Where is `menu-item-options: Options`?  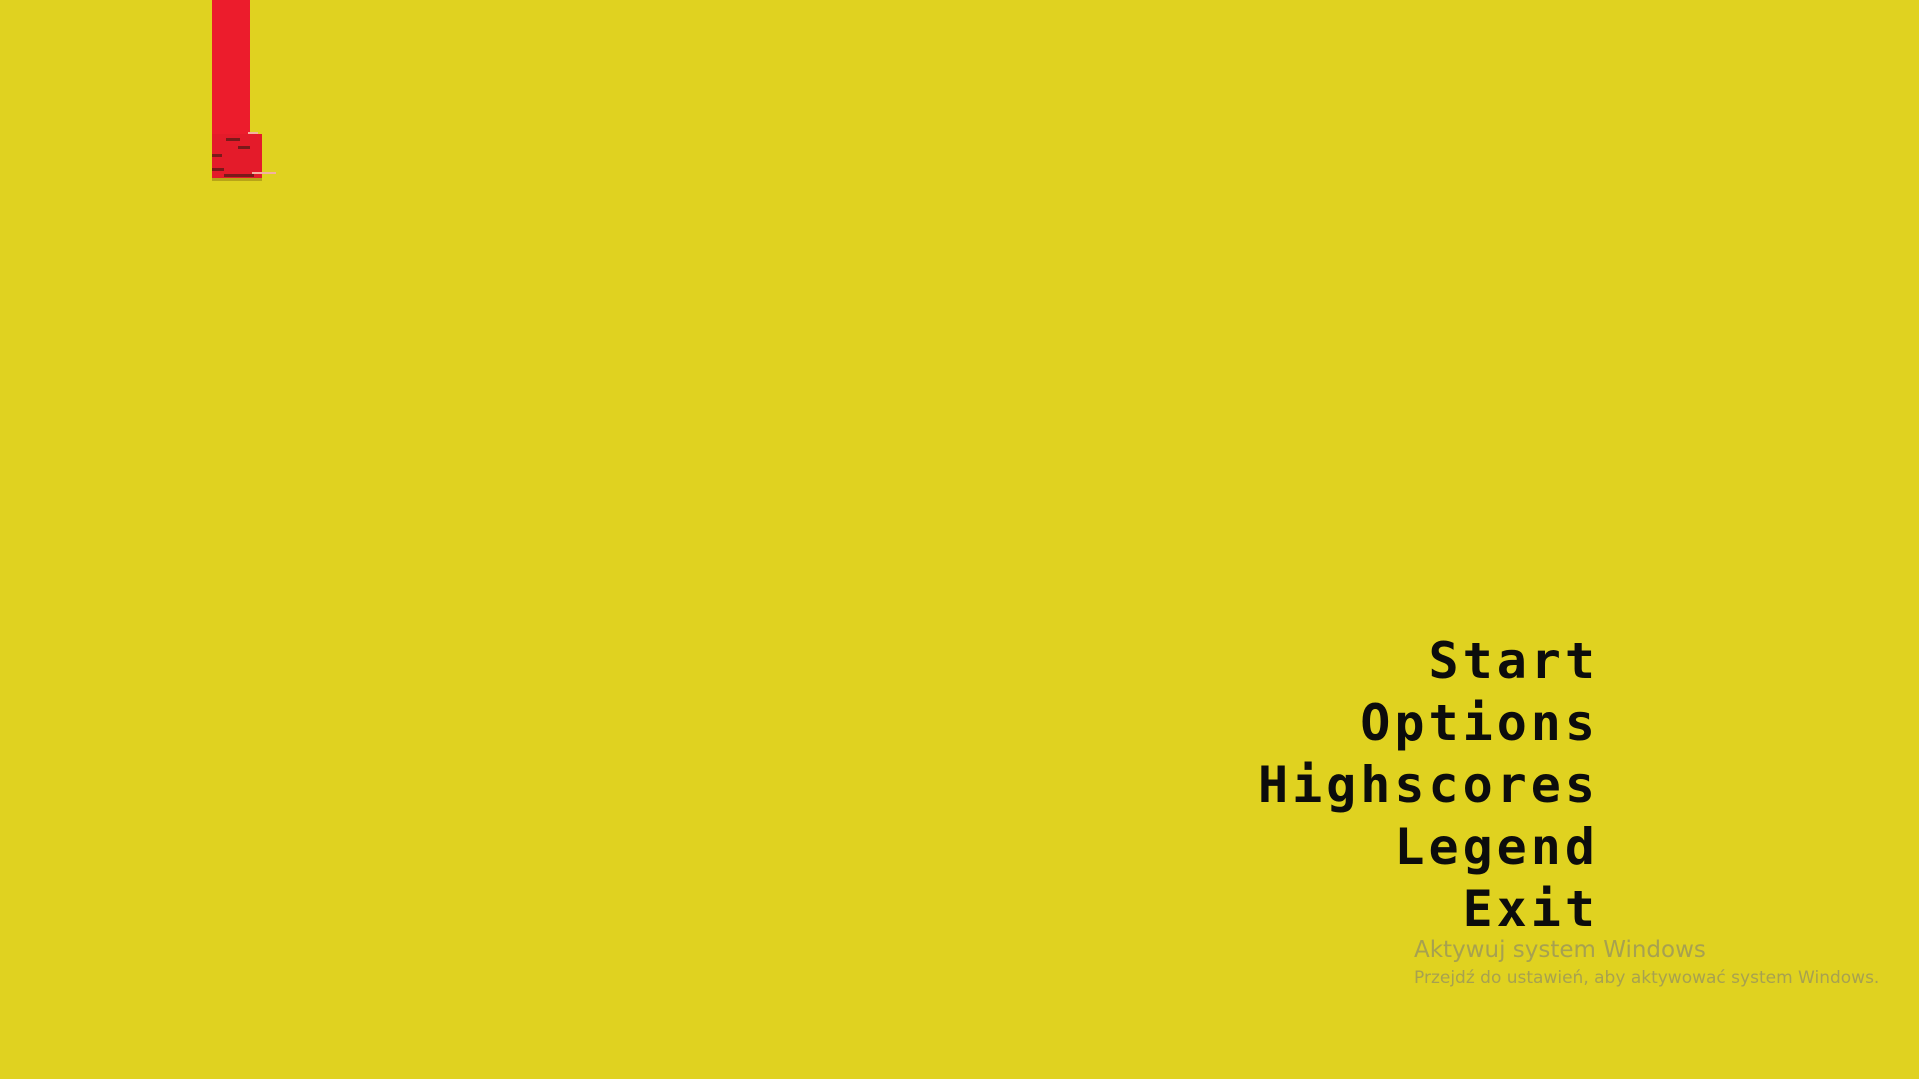 menu-item-options: Options is located at coordinates (1428, 723).